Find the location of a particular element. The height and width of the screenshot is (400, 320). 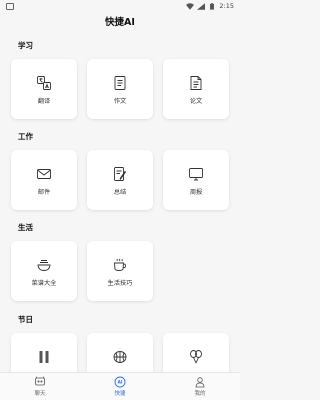

battery-icon is located at coordinates (212, 6).